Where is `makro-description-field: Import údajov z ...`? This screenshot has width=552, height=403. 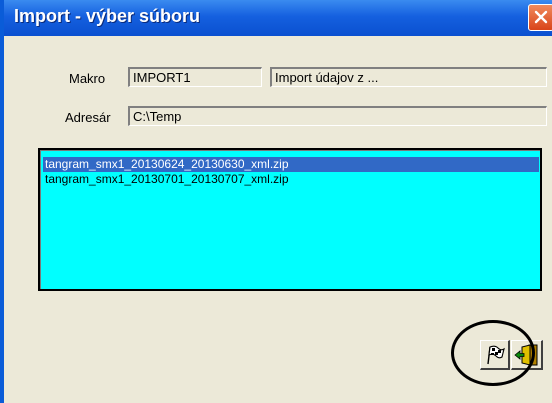
makro-description-field: Import údajov z ... is located at coordinates (408, 77).